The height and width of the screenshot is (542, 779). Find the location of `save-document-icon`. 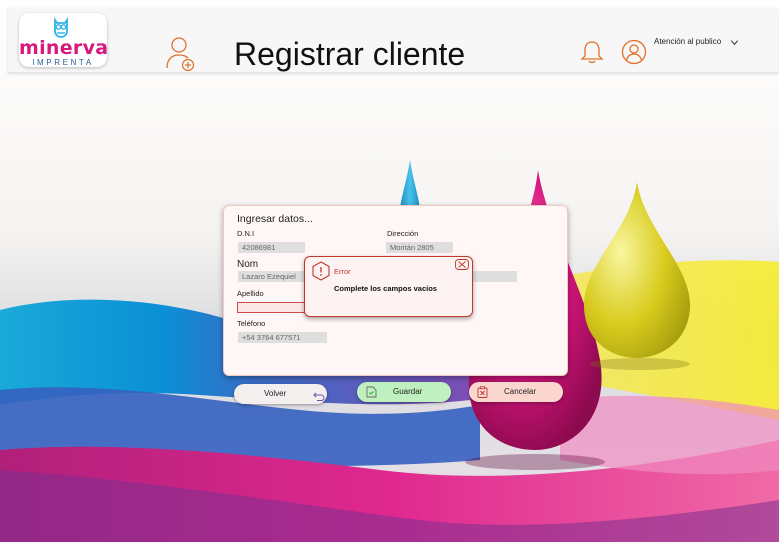

save-document-icon is located at coordinates (371, 392).